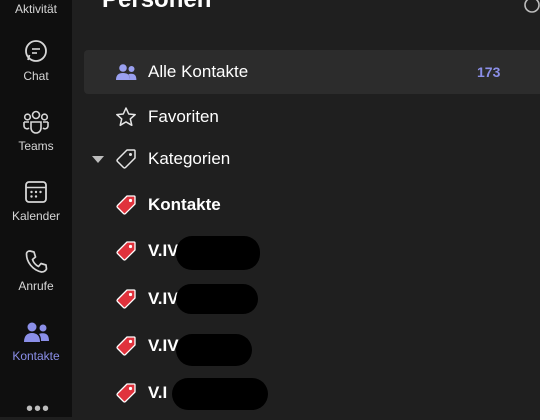  Describe the element at coordinates (184, 204) in the screenshot. I see `category-label: Kontakte` at that location.